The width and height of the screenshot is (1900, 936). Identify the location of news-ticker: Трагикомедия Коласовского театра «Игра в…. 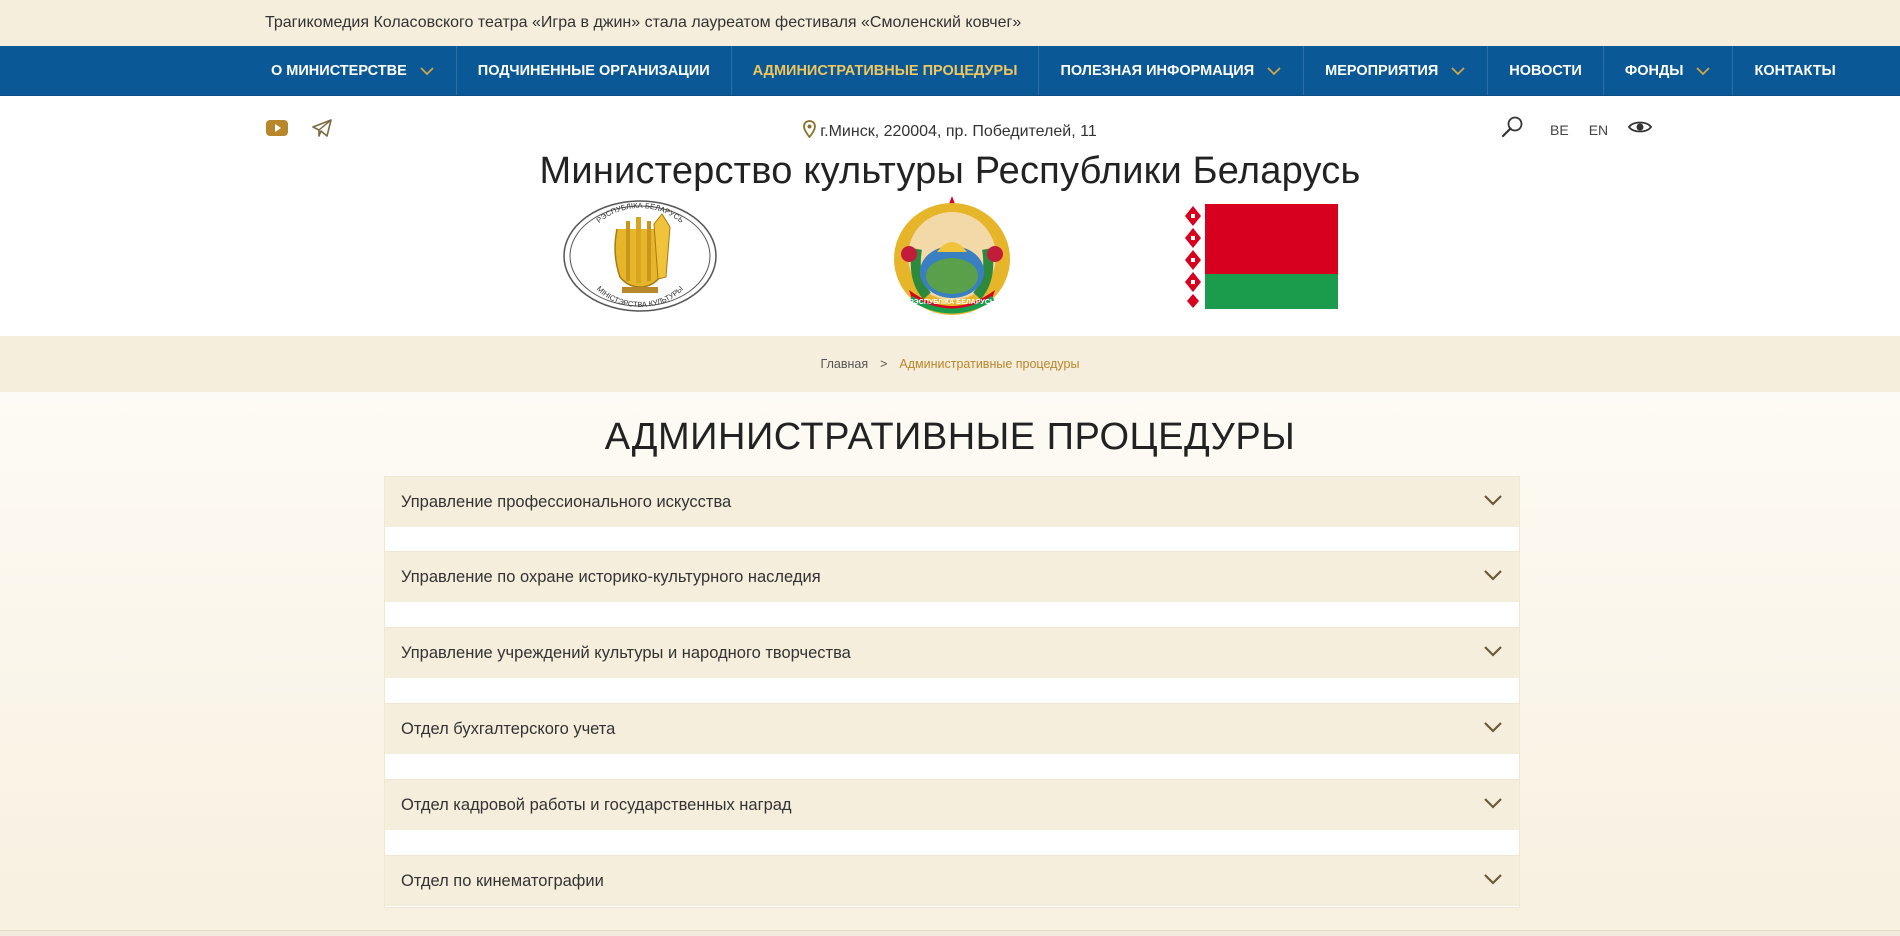
(950, 23).